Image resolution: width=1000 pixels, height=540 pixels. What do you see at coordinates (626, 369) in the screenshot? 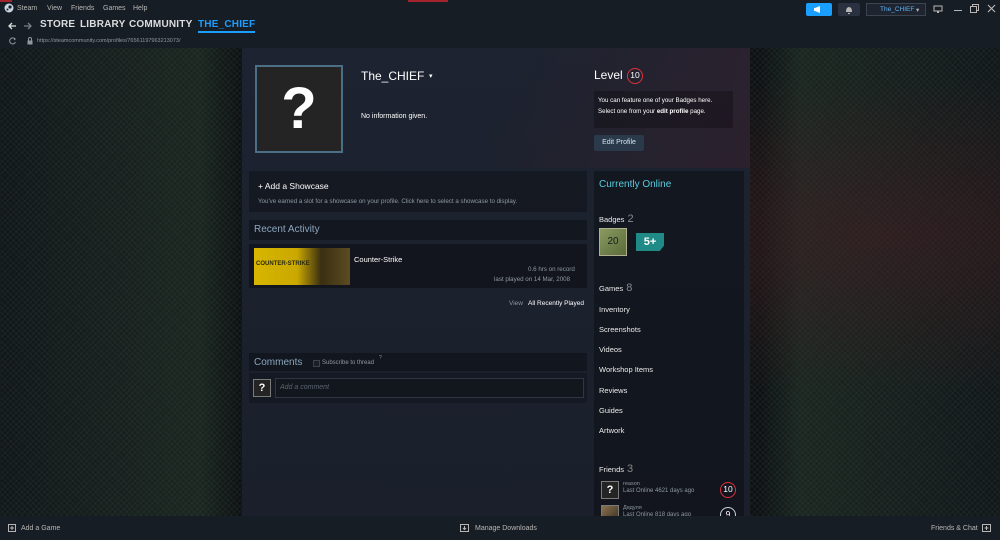
I see `sidebar-link-workshop: Workshop Items` at bounding box center [626, 369].